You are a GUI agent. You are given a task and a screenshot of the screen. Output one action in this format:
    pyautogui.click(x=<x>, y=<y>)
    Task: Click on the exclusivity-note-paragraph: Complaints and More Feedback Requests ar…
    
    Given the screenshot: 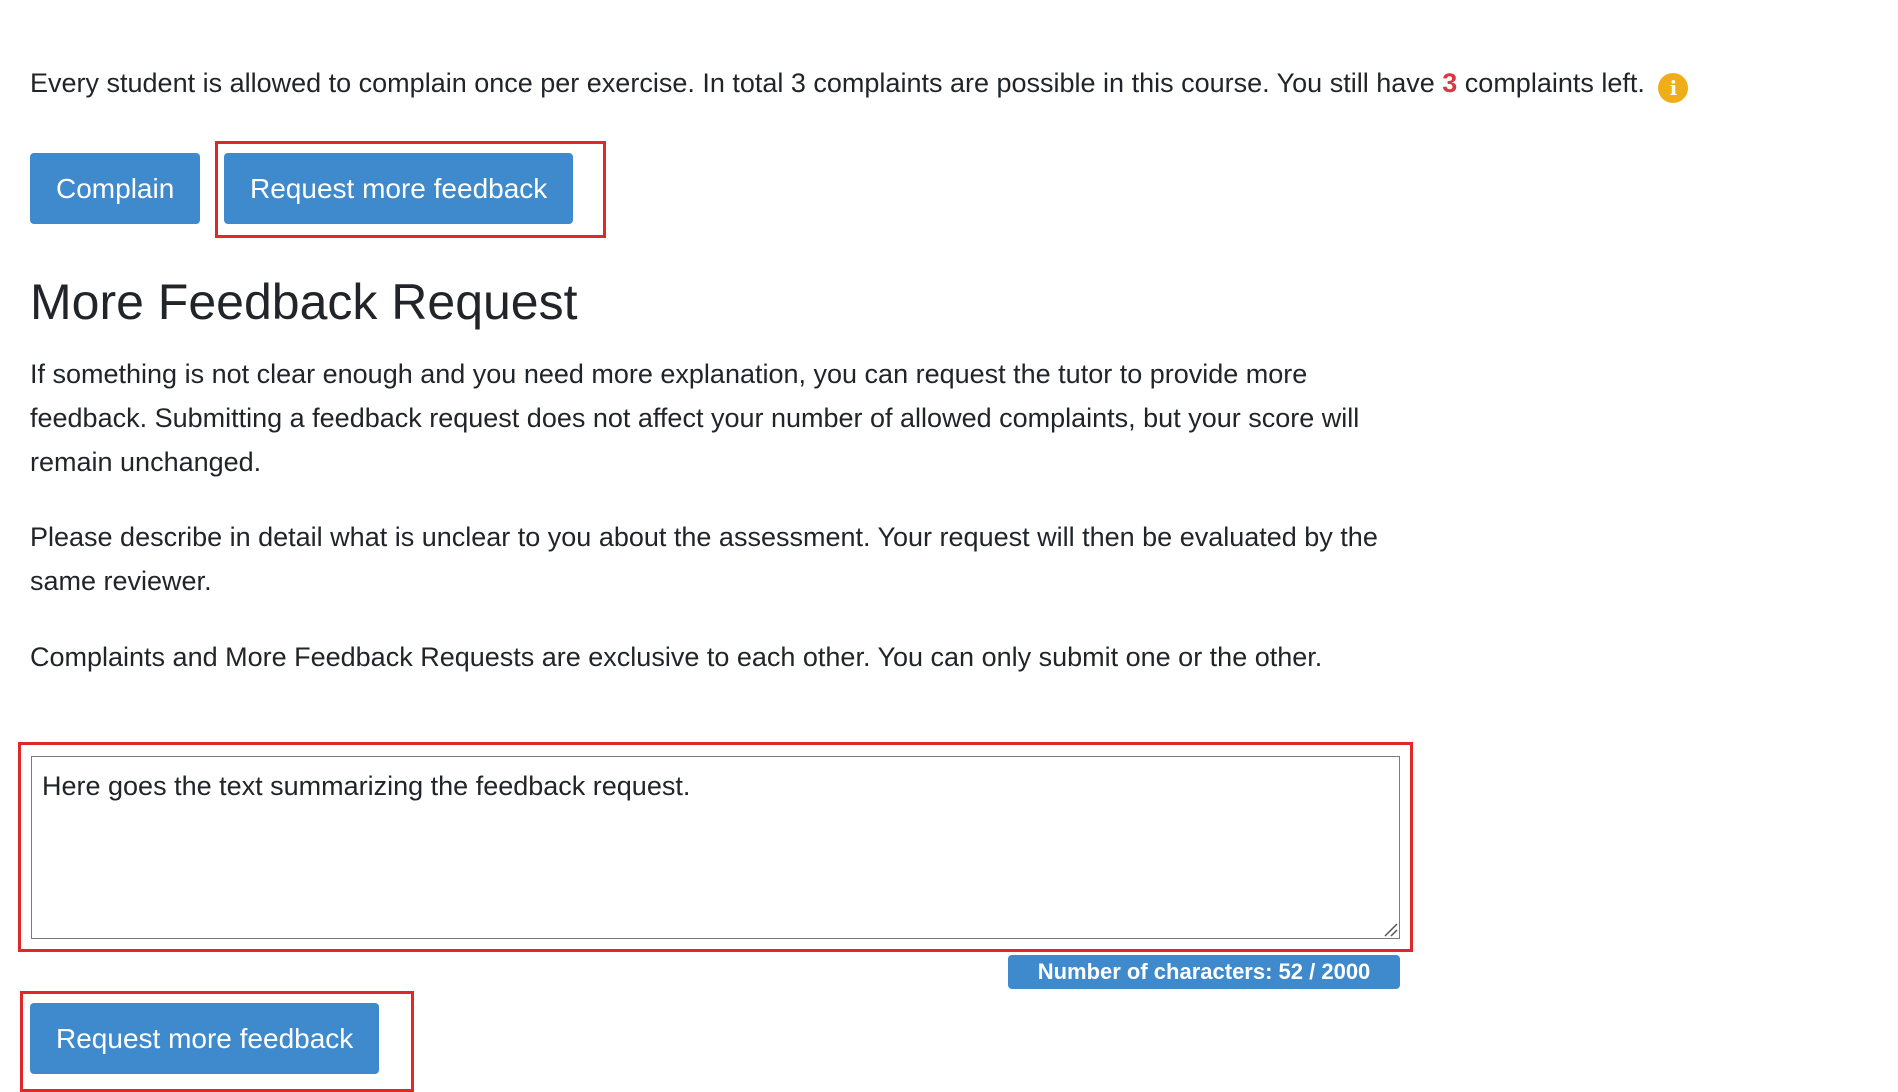 What is the action you would take?
    pyautogui.click(x=676, y=657)
    